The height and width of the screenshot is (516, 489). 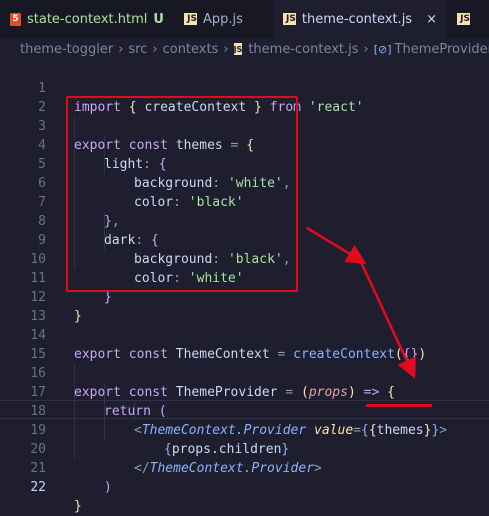 I want to click on close-icon: ×, so click(x=431, y=19).